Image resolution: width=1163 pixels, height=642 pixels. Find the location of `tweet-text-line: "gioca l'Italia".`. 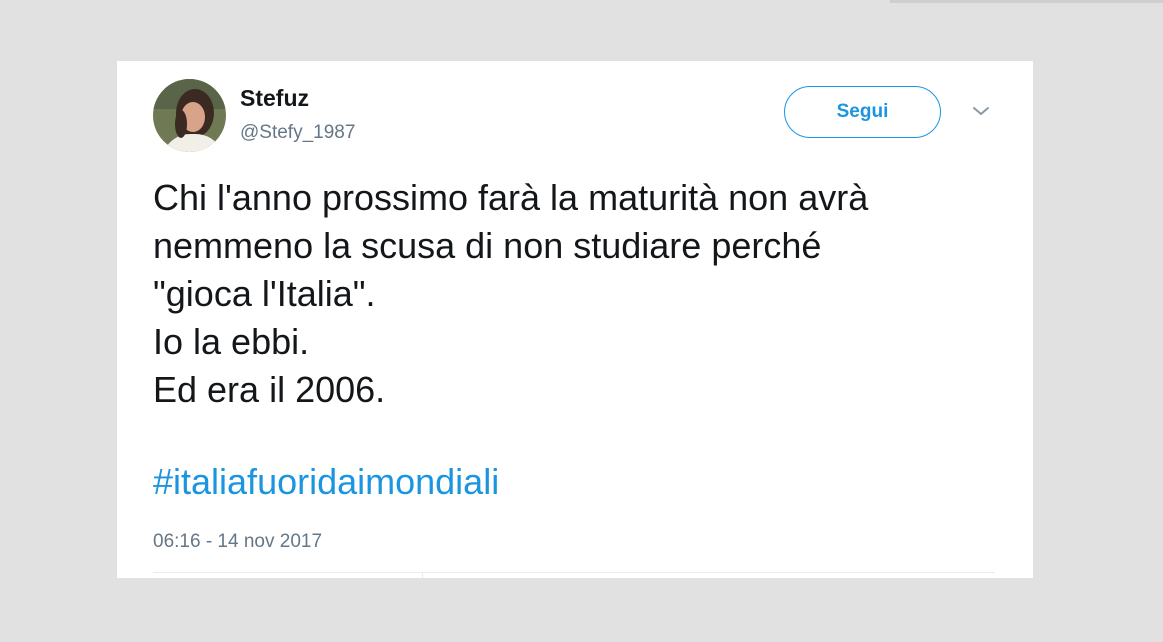

tweet-text-line: "gioca l'Italia". is located at coordinates (264, 293).